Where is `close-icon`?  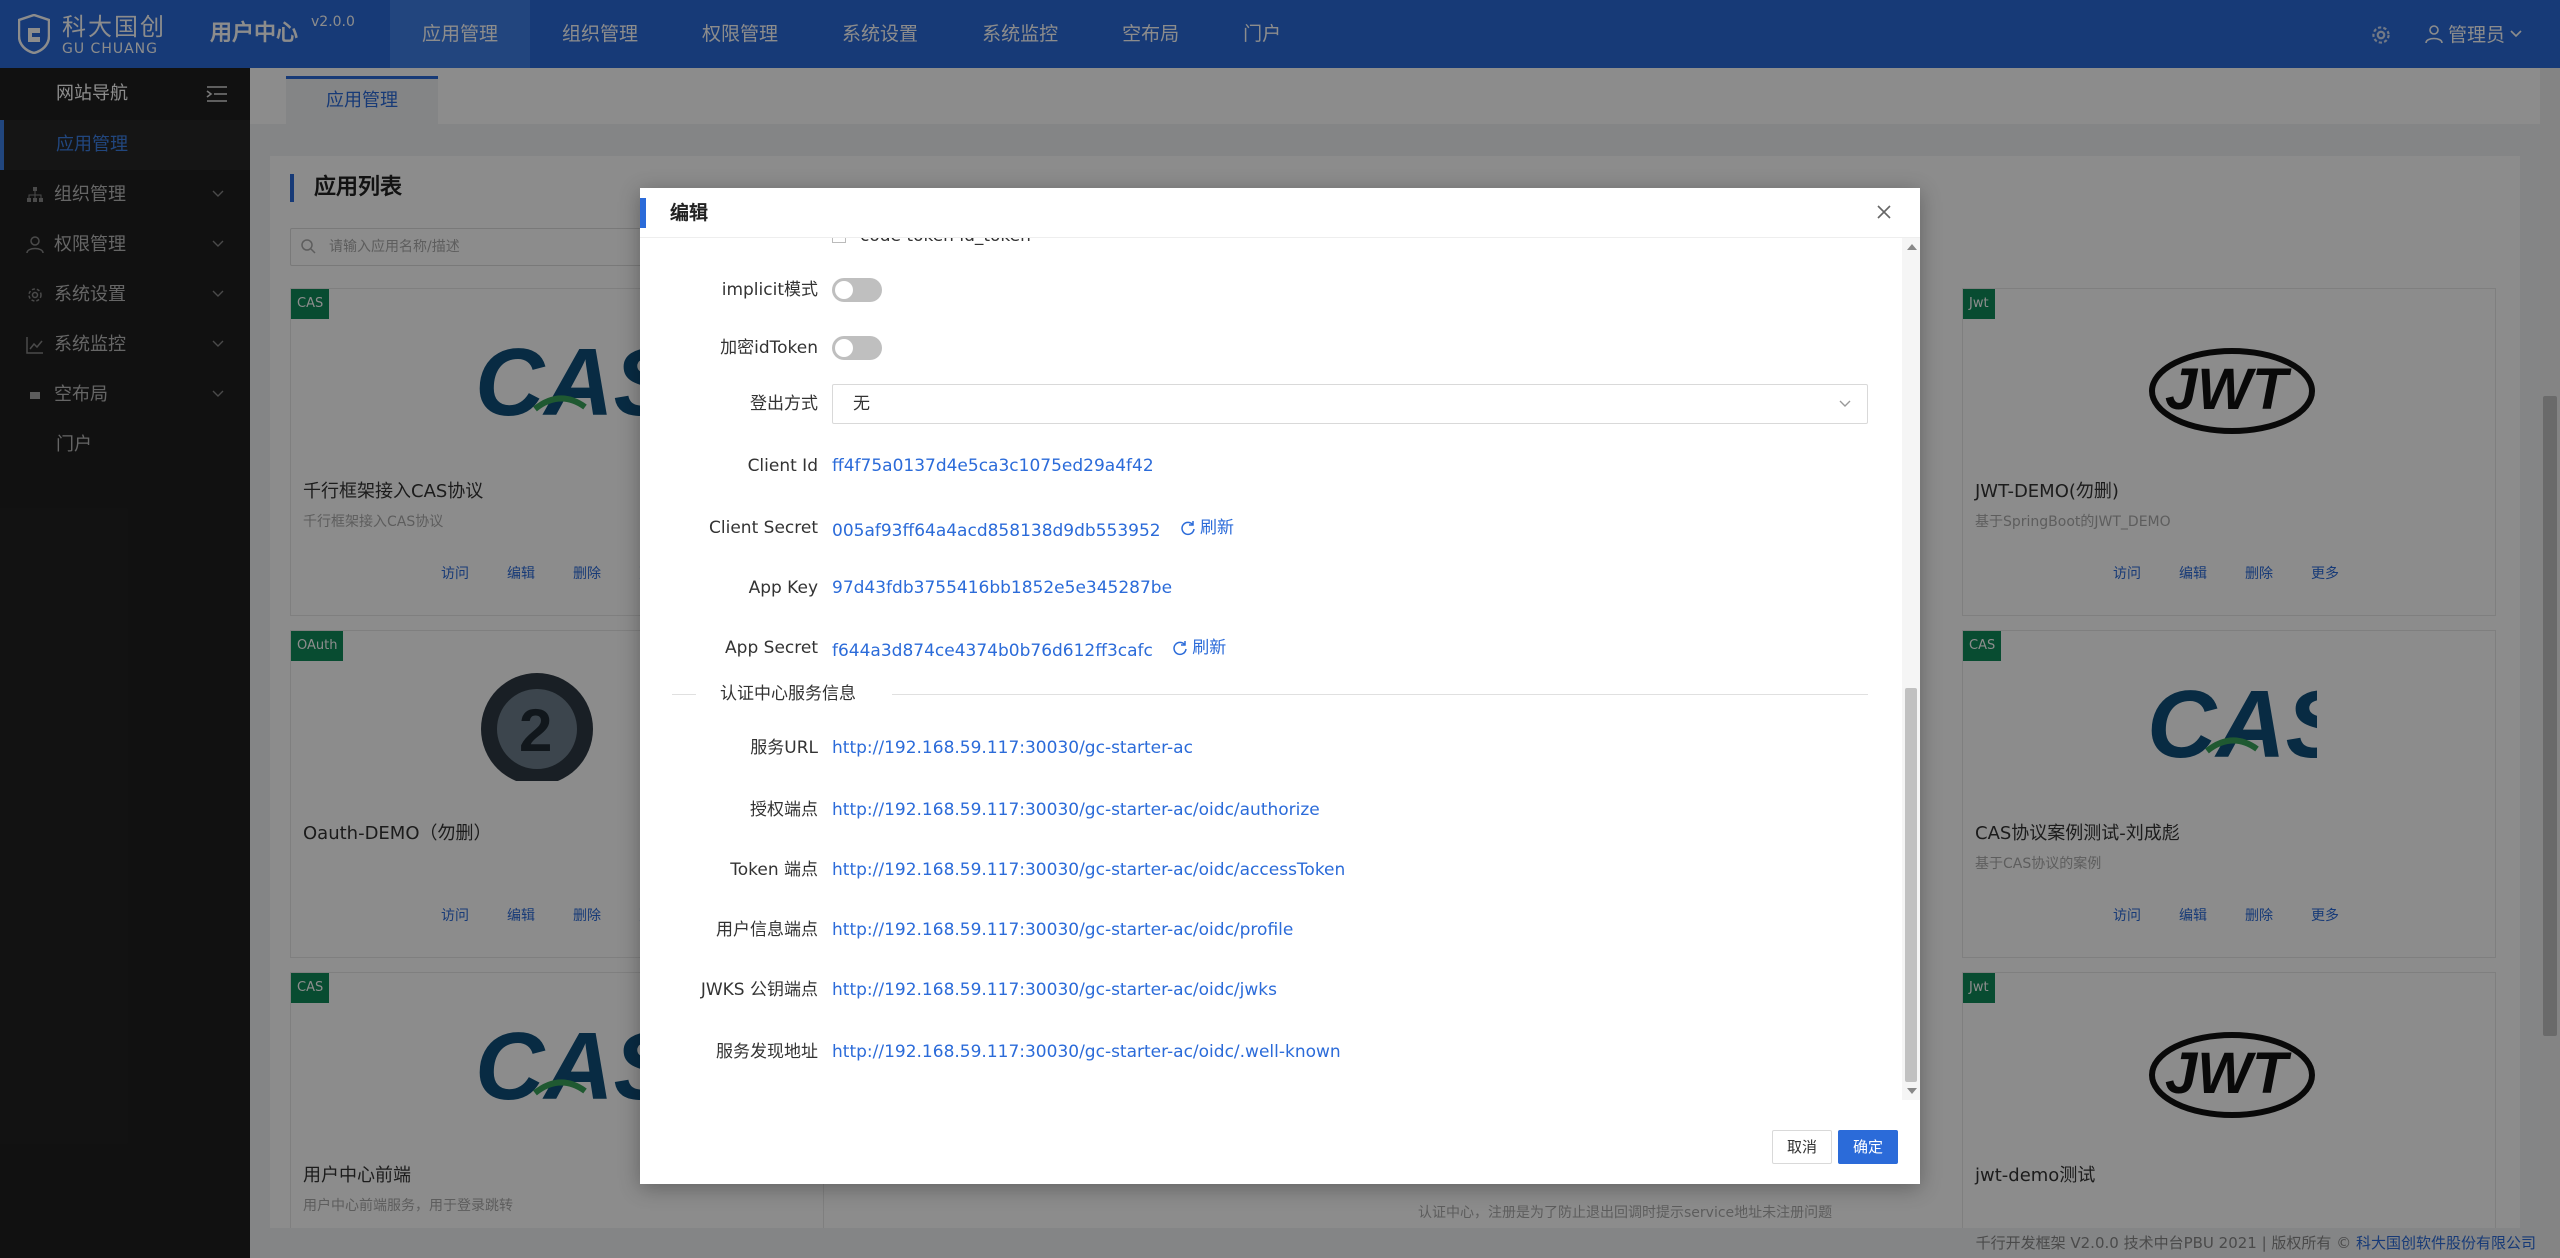
close-icon is located at coordinates (1884, 212).